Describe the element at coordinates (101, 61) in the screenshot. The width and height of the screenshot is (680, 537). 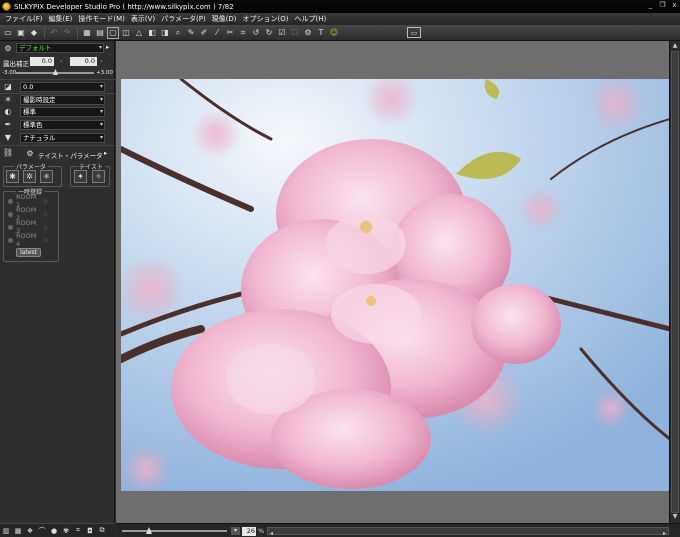
I see `exposure-increase-icon: ›` at that location.